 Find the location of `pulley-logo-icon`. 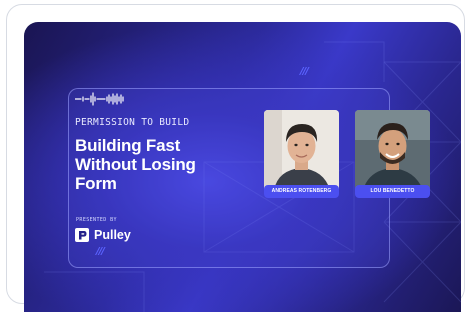

pulley-logo-icon is located at coordinates (82, 235).